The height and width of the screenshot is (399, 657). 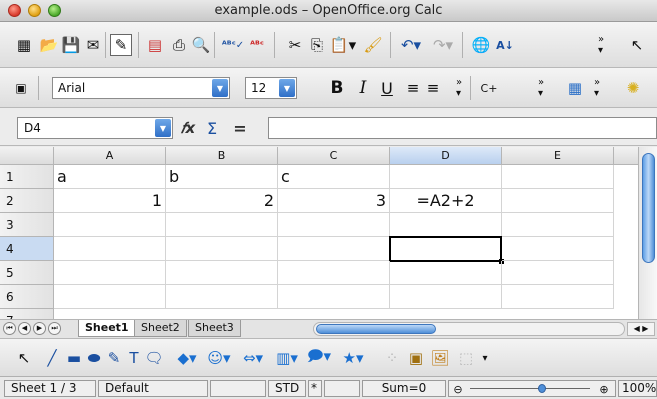 I want to click on cell-c3, so click(x=334, y=225).